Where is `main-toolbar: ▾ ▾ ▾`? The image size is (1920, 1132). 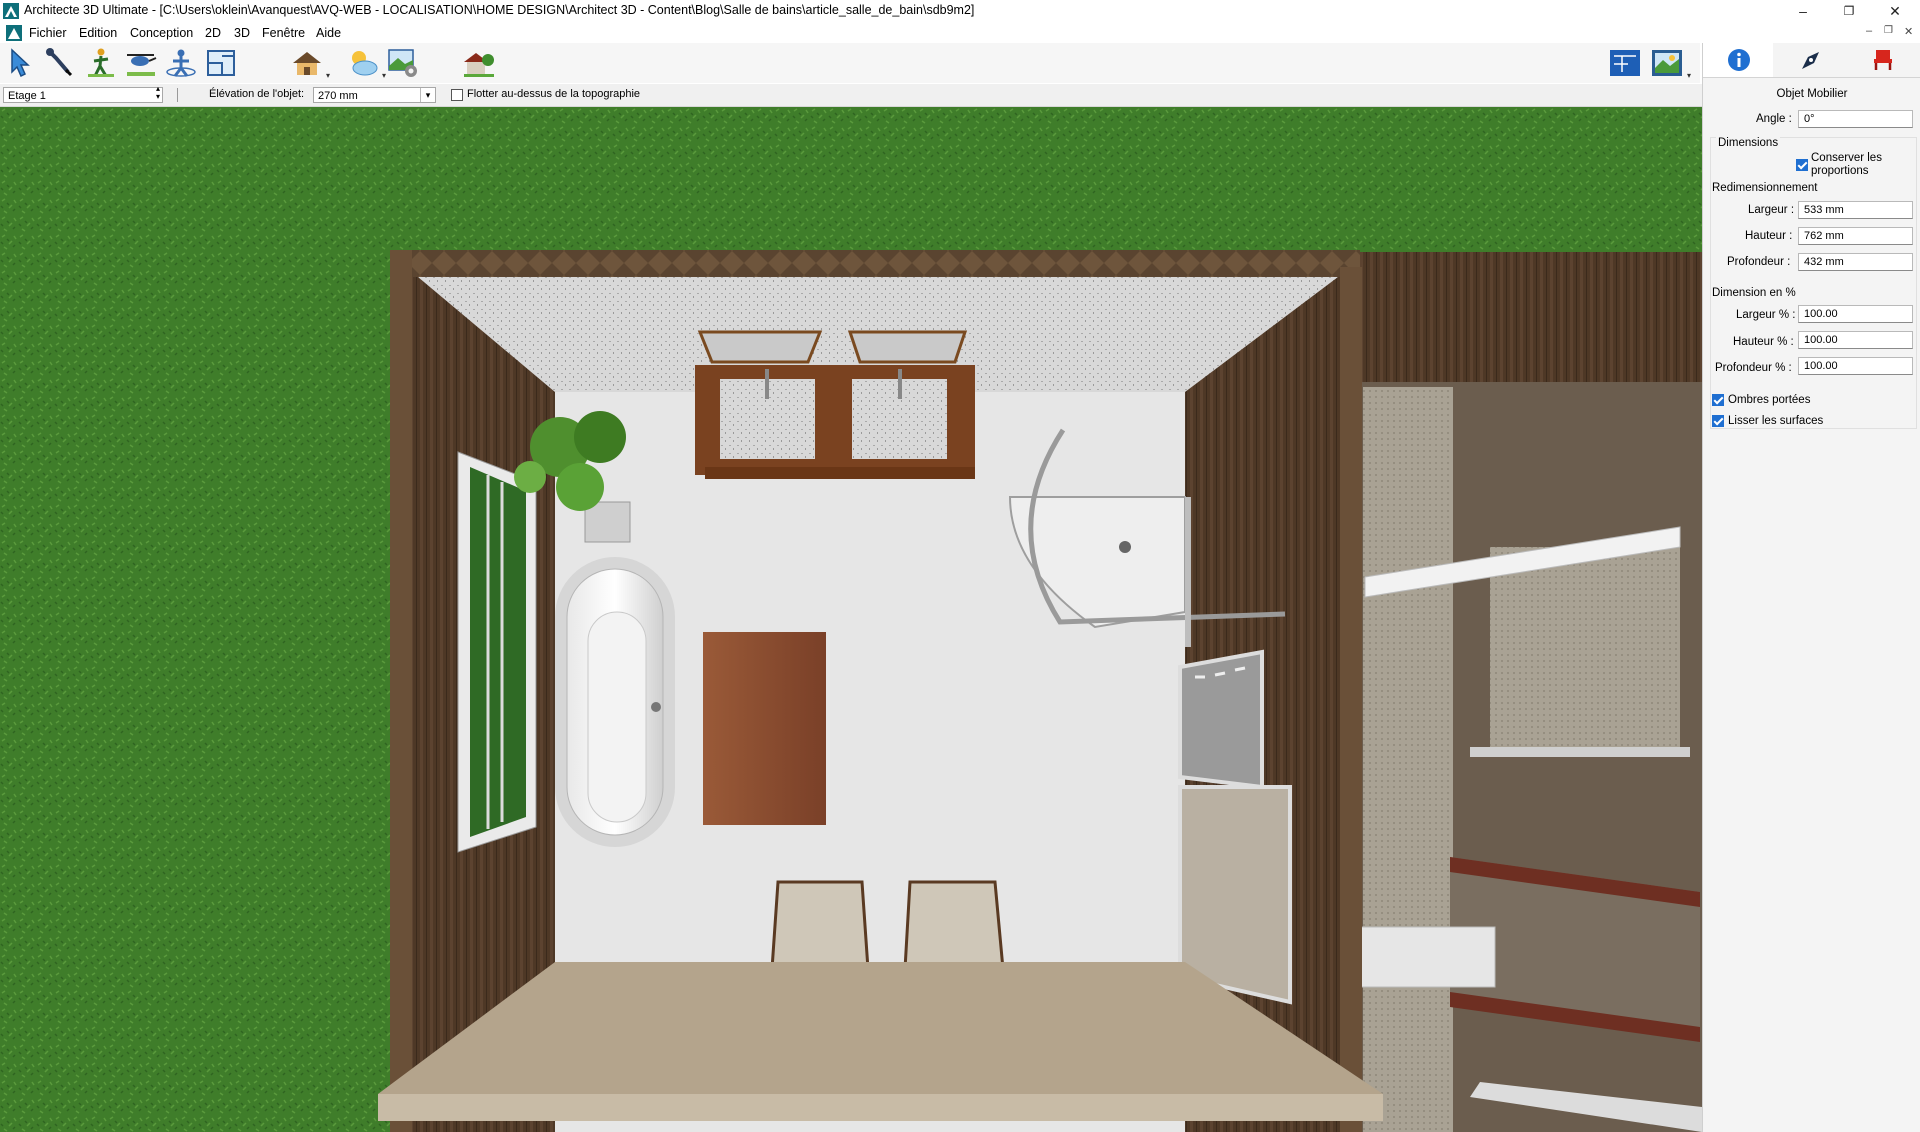
main-toolbar: ▾ ▾ ▾ is located at coordinates (850, 63).